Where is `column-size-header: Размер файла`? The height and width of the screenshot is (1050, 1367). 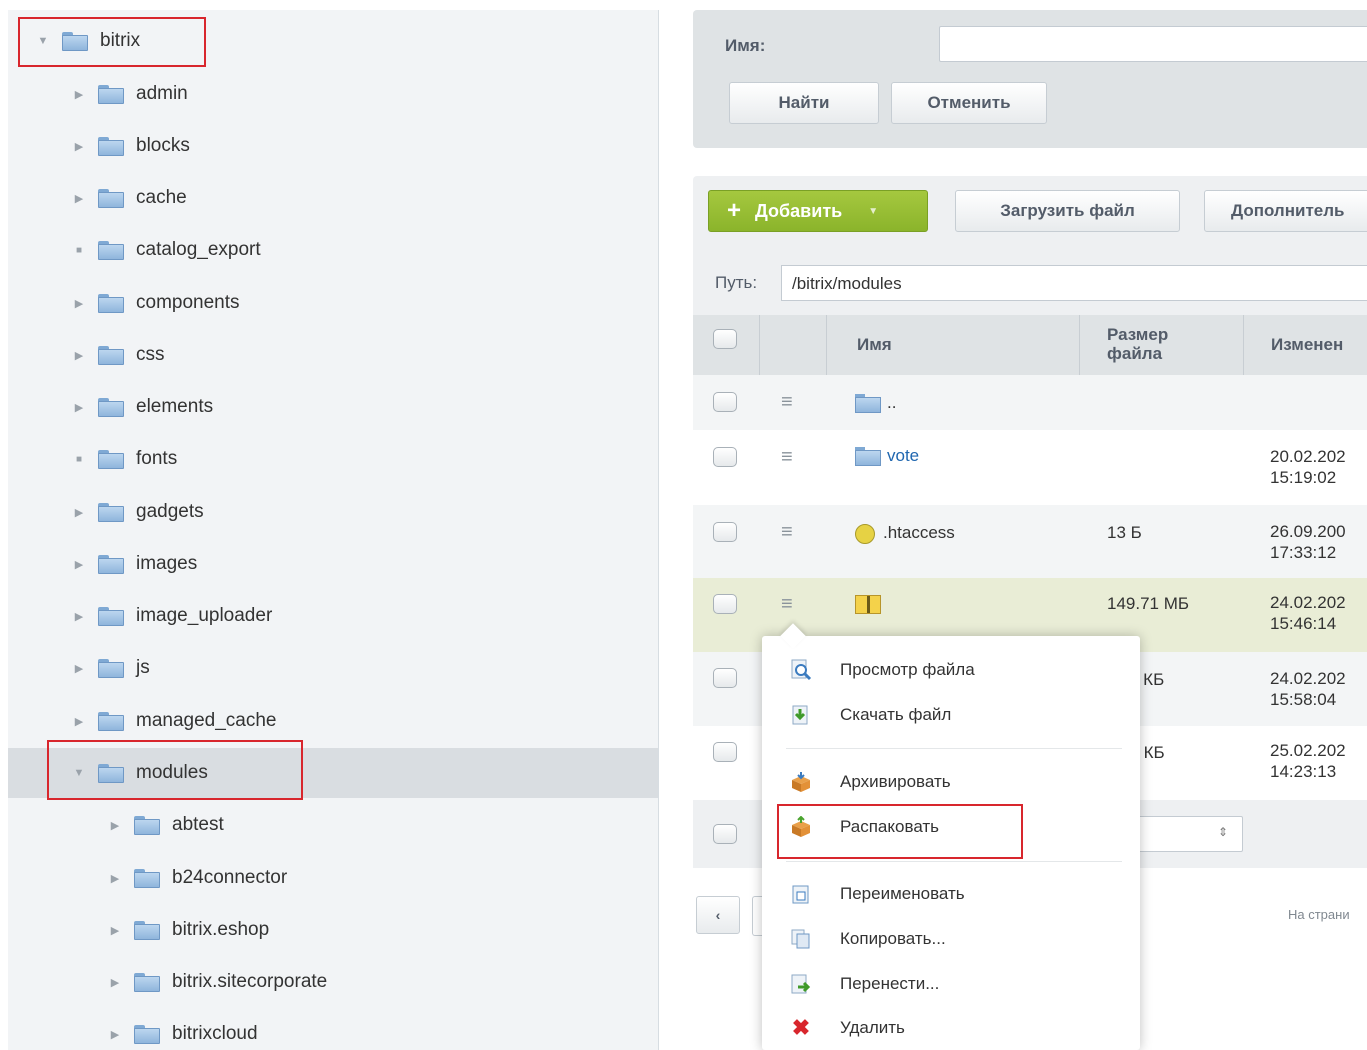
column-size-header: Размер файла is located at coordinates (1137, 344).